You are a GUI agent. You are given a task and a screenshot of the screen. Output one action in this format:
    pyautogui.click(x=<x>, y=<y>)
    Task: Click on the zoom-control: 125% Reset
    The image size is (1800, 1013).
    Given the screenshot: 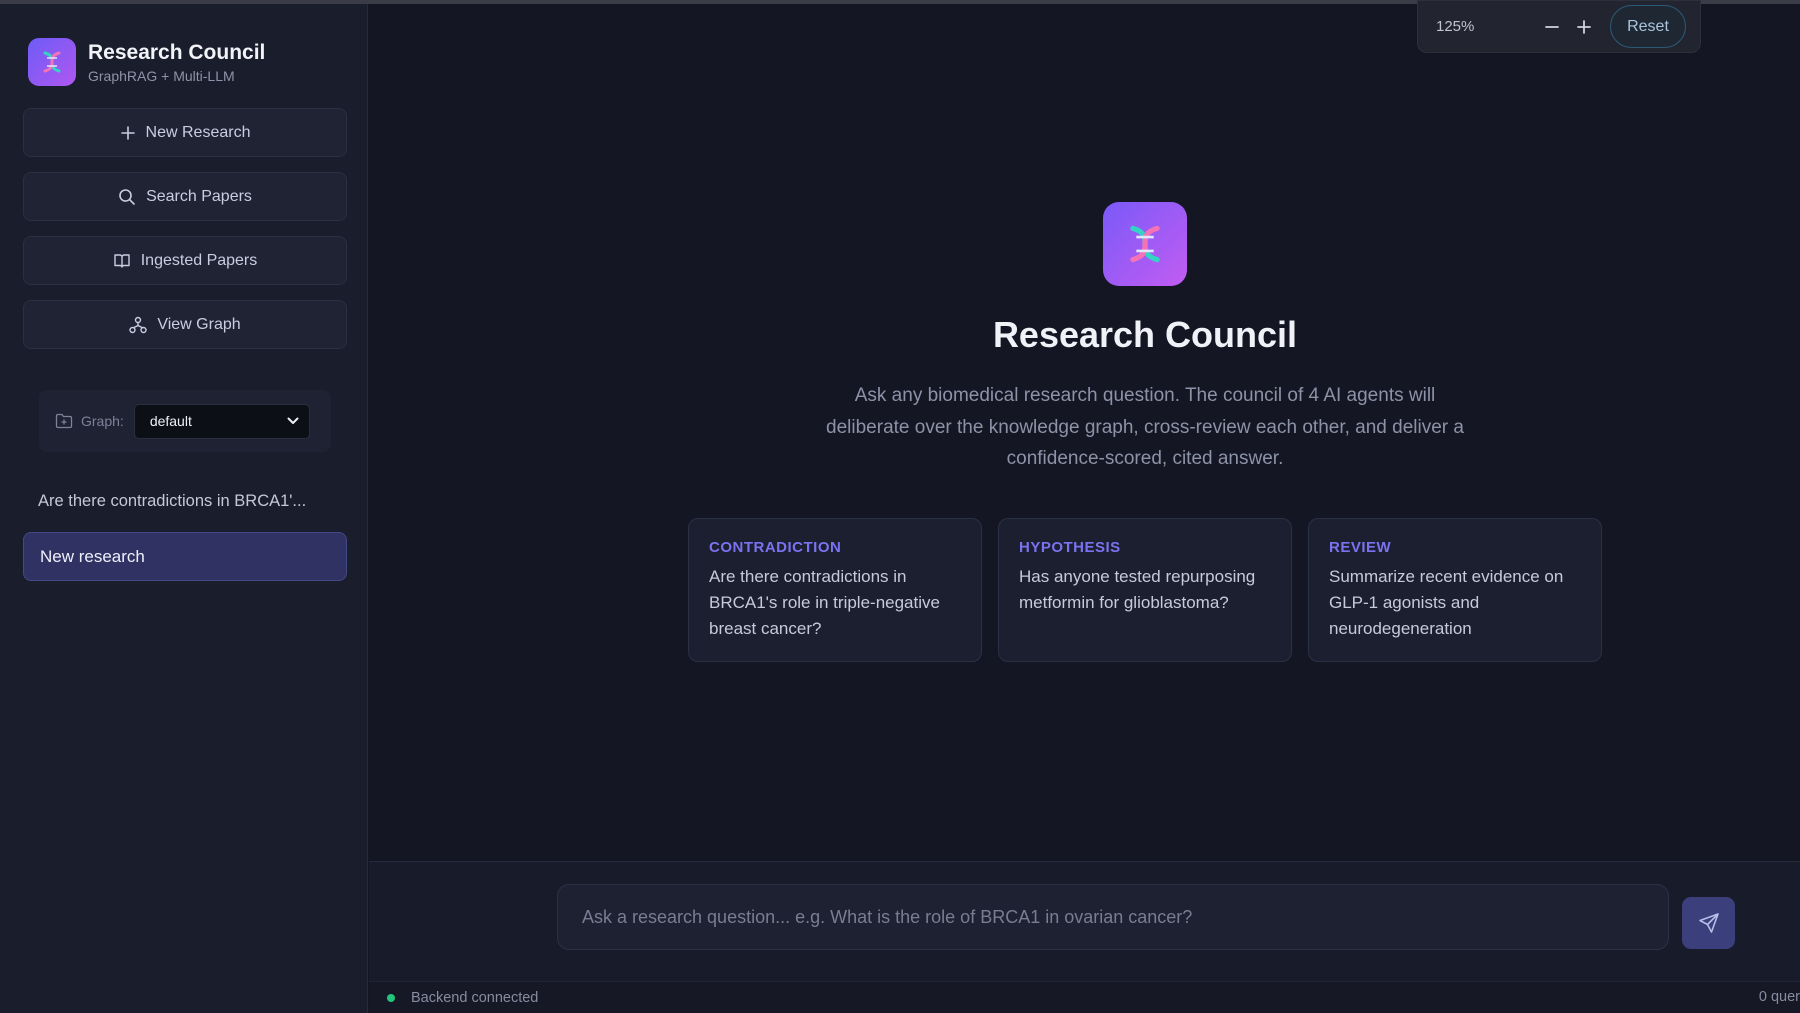 What is the action you would take?
    pyautogui.click(x=1559, y=26)
    